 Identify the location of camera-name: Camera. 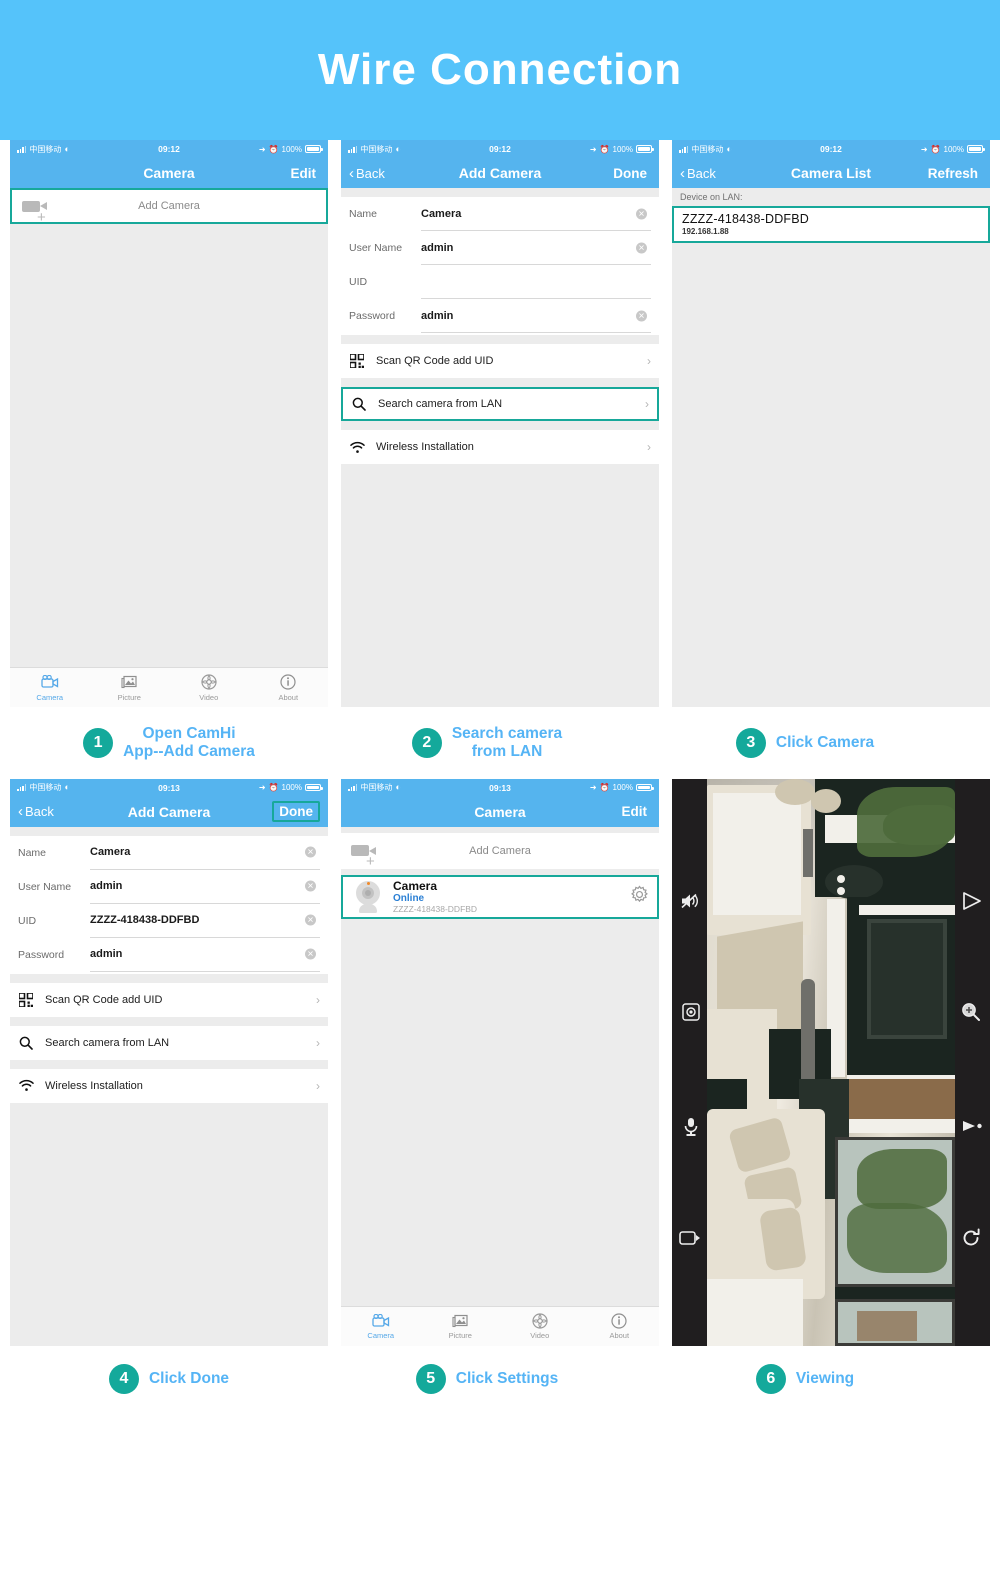
(415, 886).